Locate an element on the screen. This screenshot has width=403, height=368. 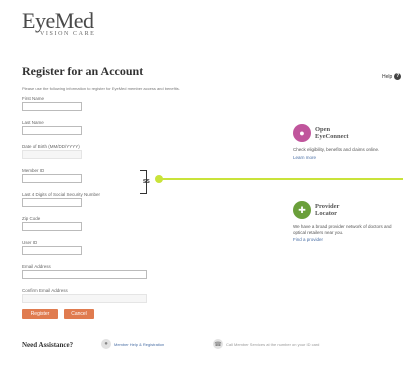
promo-title: Open EyeConnect is located at coordinates (332, 133).